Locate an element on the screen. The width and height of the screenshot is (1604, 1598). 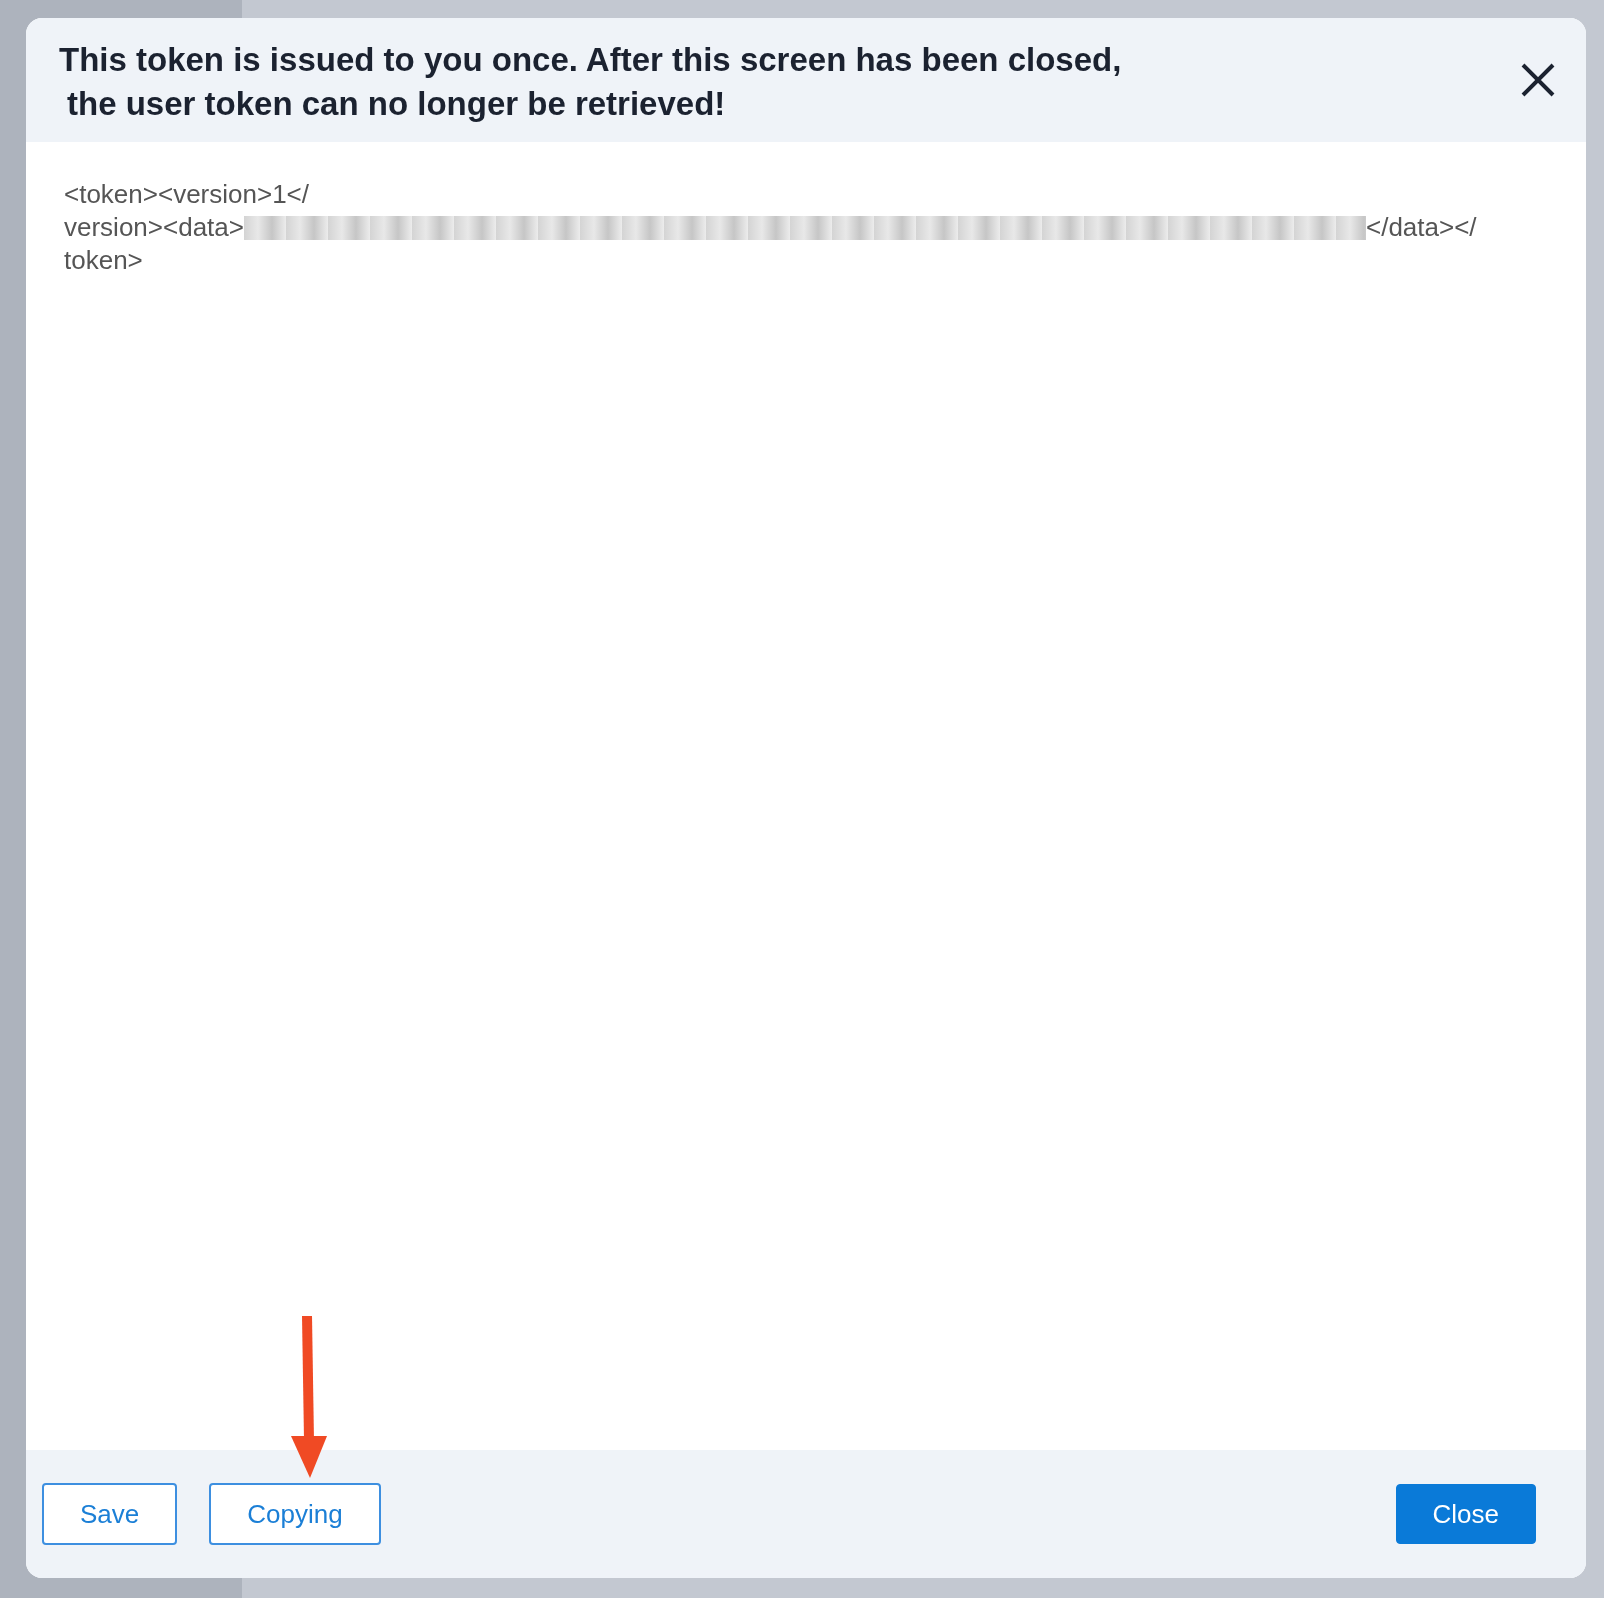
token-text: token> is located at coordinates (103, 260).